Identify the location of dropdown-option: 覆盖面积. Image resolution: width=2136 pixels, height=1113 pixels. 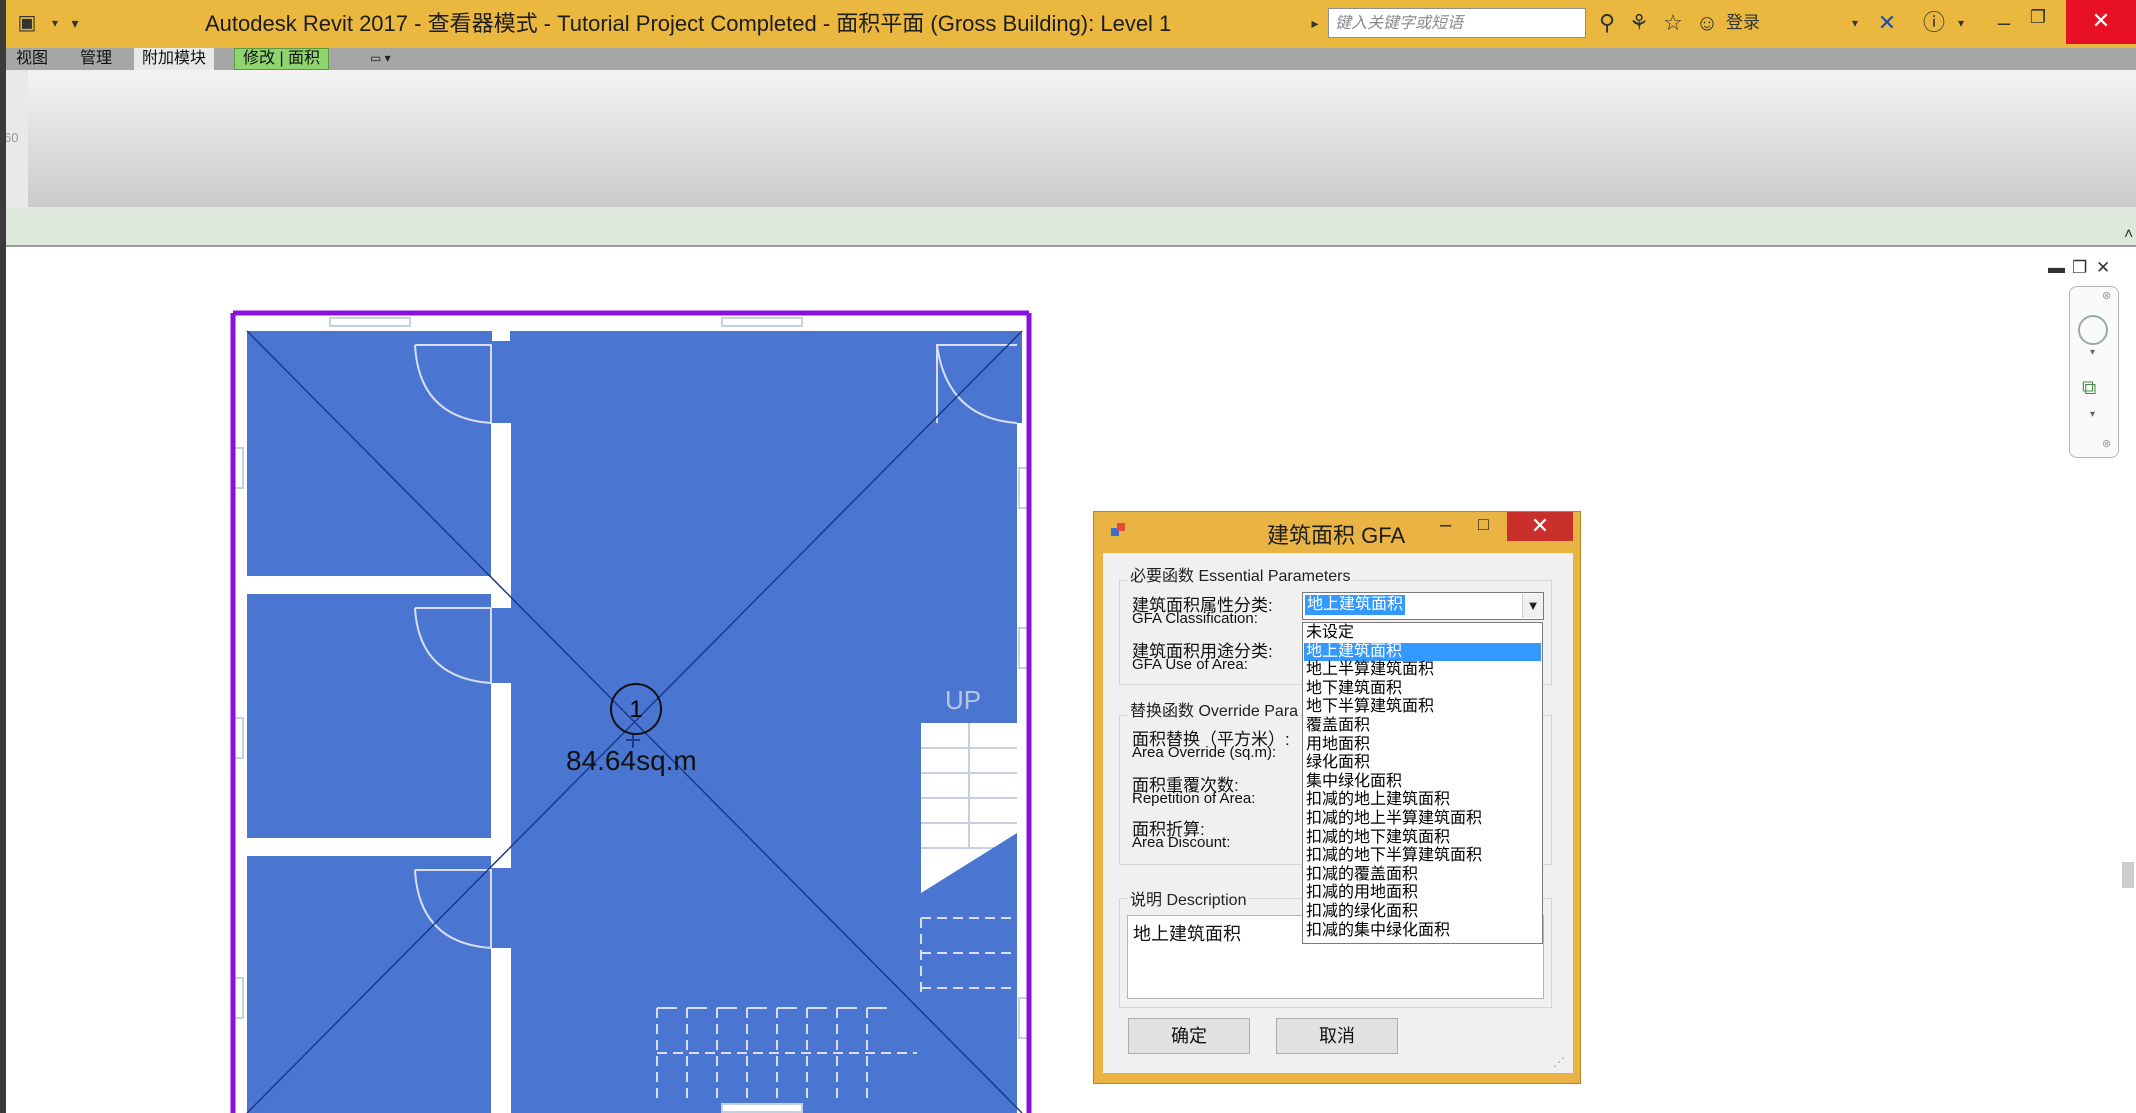
(1422, 726).